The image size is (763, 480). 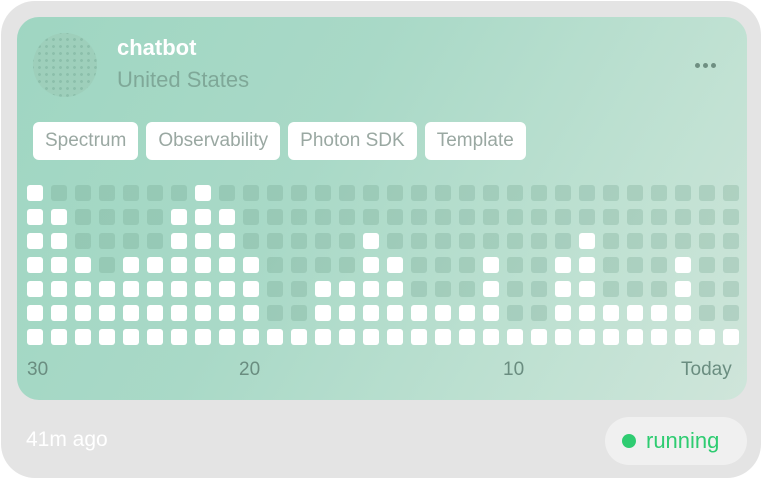 I want to click on status-text: running, so click(x=683, y=440).